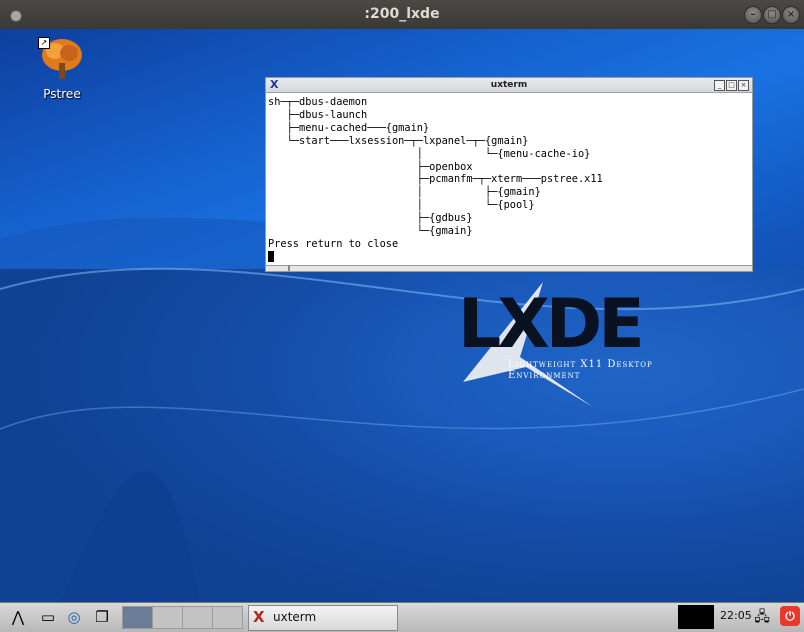 Image resolution: width=804 pixels, height=632 pixels. What do you see at coordinates (731, 85) in the screenshot?
I see `uxterm-maximize-button: □` at bounding box center [731, 85].